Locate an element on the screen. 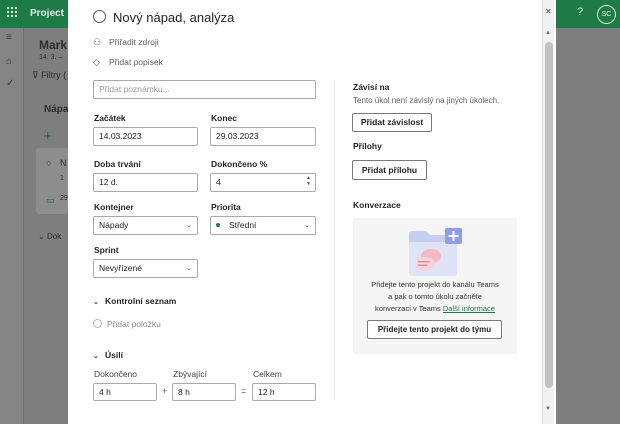  priority-select: Střední ⌄ is located at coordinates (263, 225).